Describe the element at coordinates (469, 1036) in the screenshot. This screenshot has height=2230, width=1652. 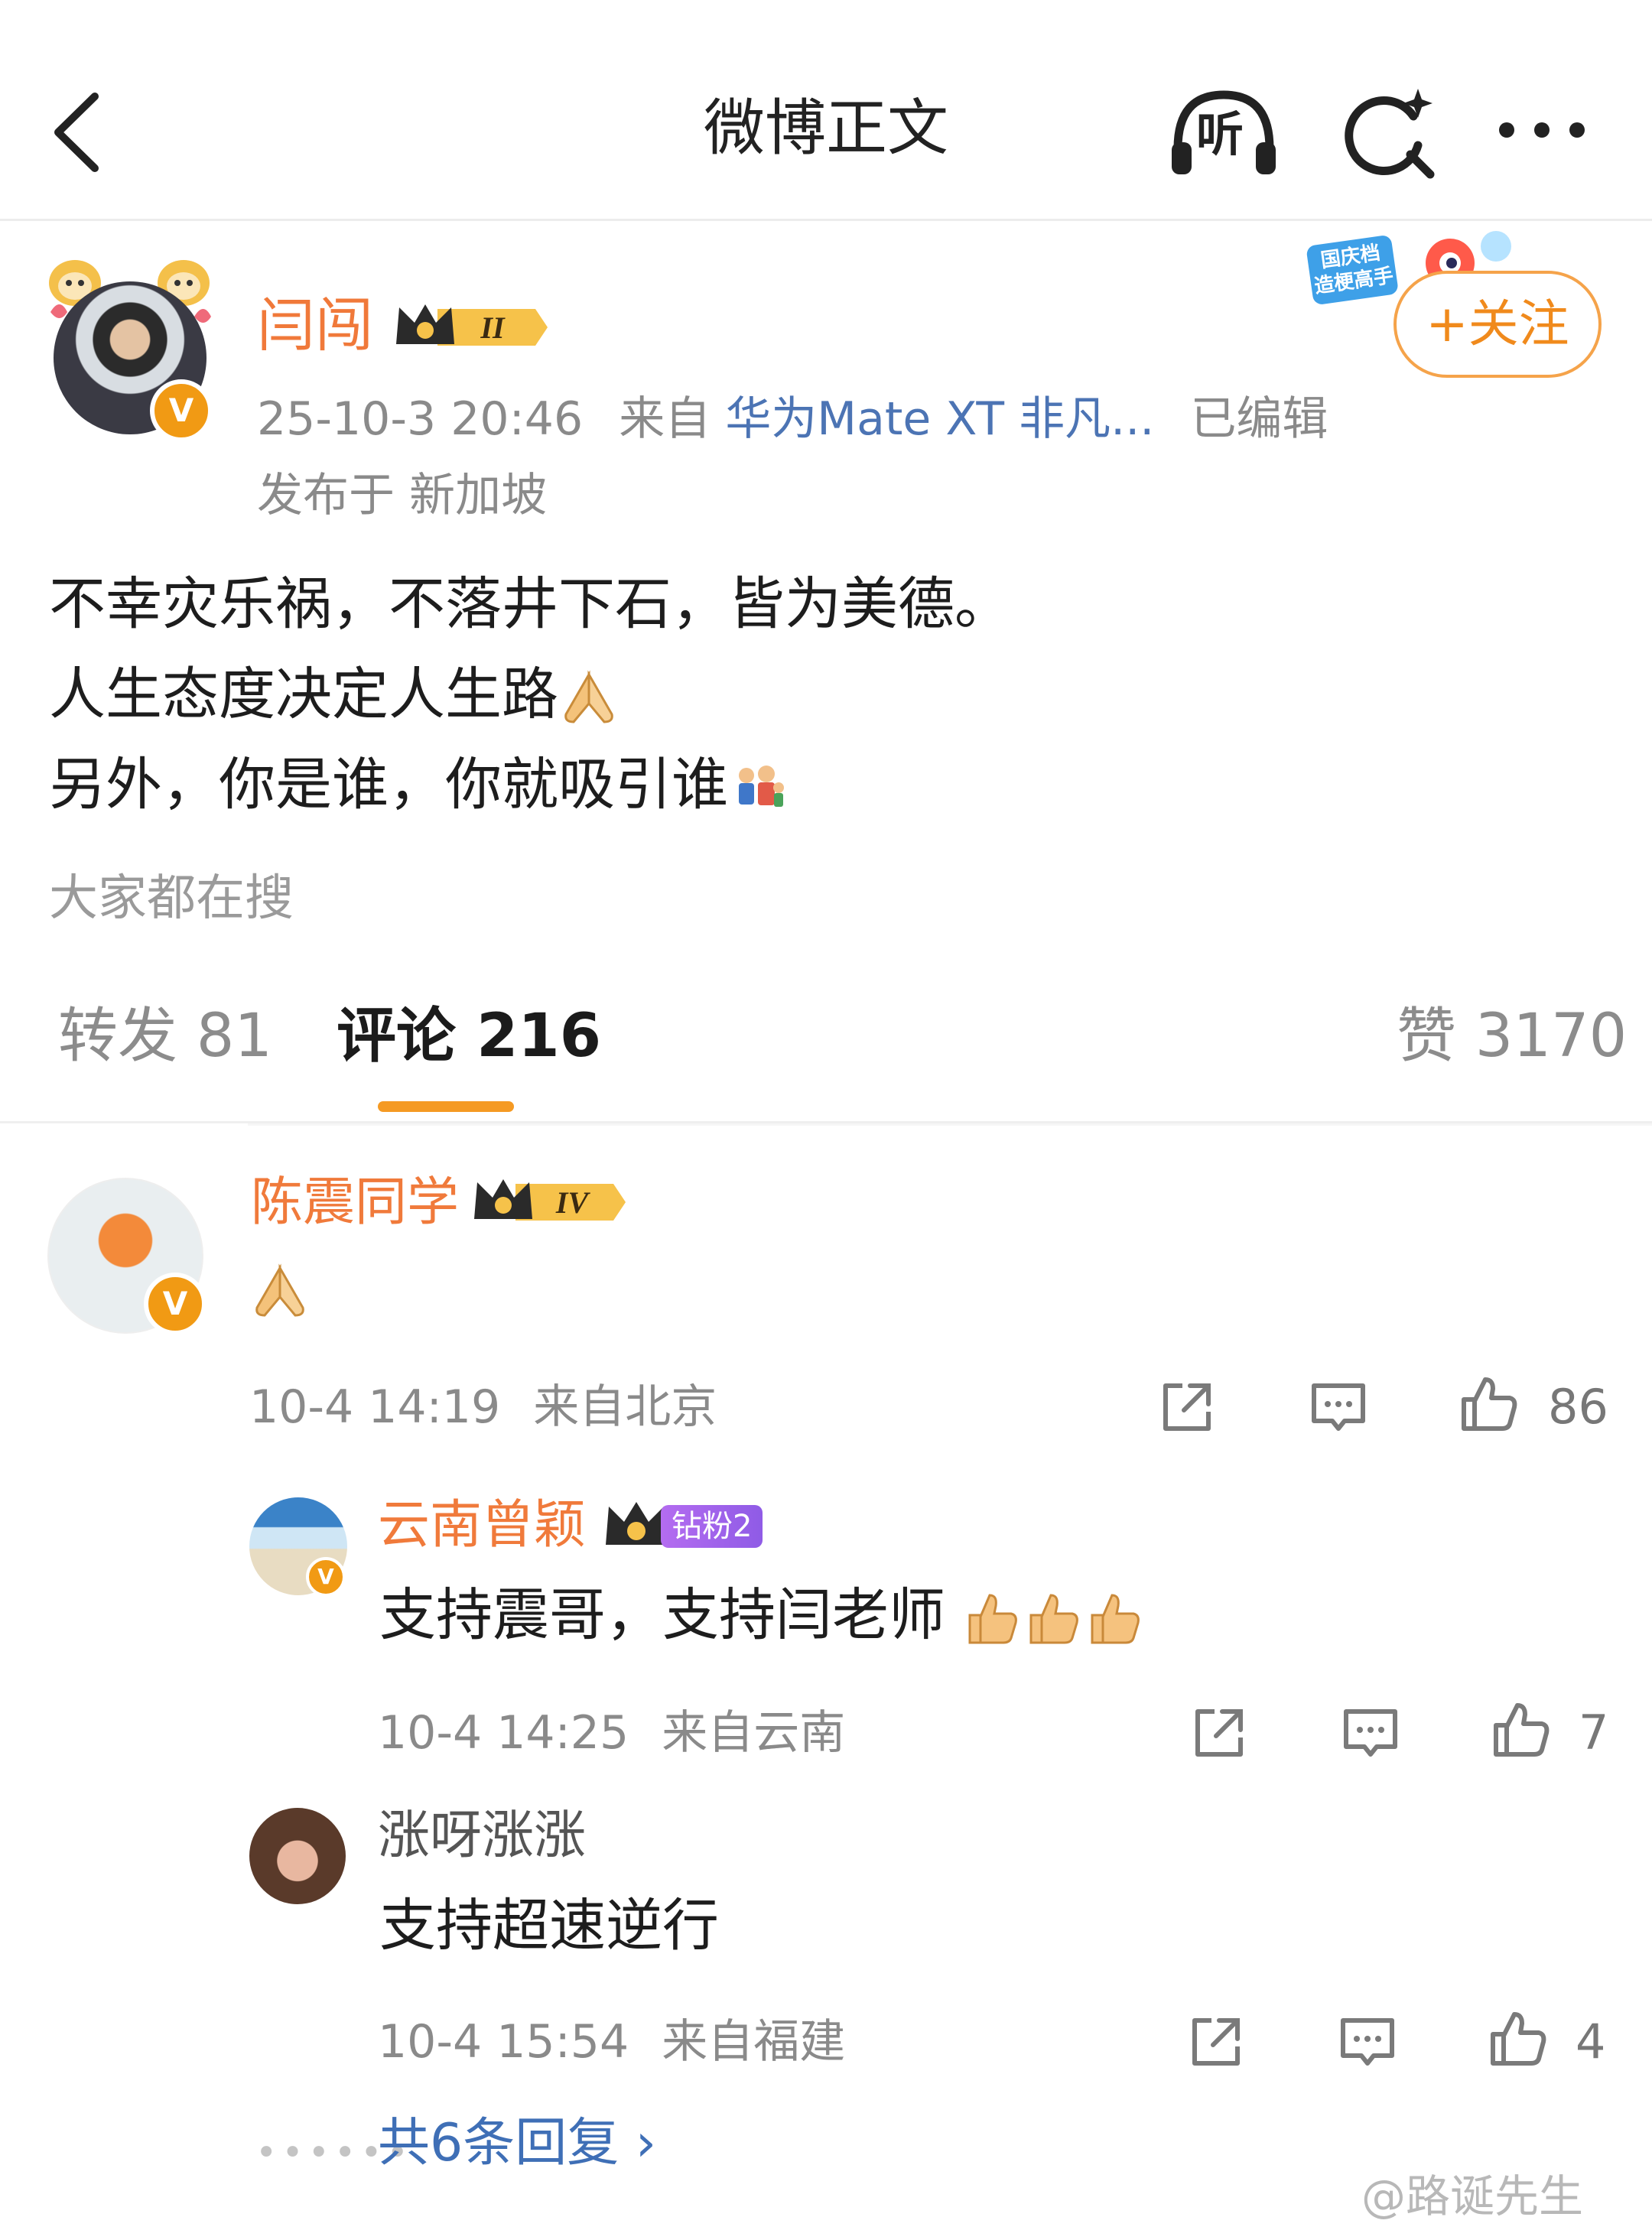
I see `tab-comment: 评论 216` at that location.